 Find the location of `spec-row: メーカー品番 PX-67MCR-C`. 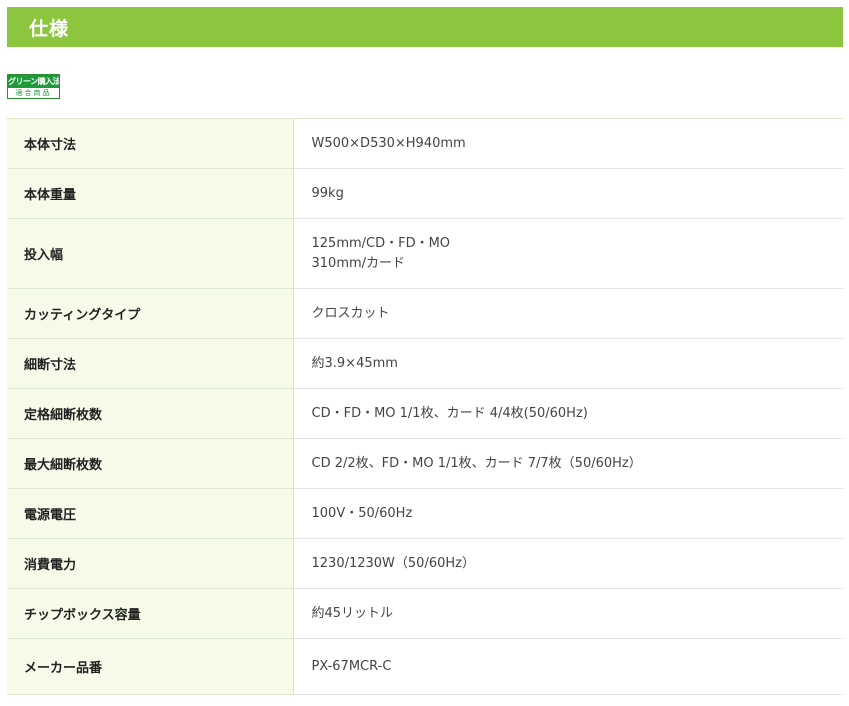

spec-row: メーカー品番 PX-67MCR-C is located at coordinates (425, 666).